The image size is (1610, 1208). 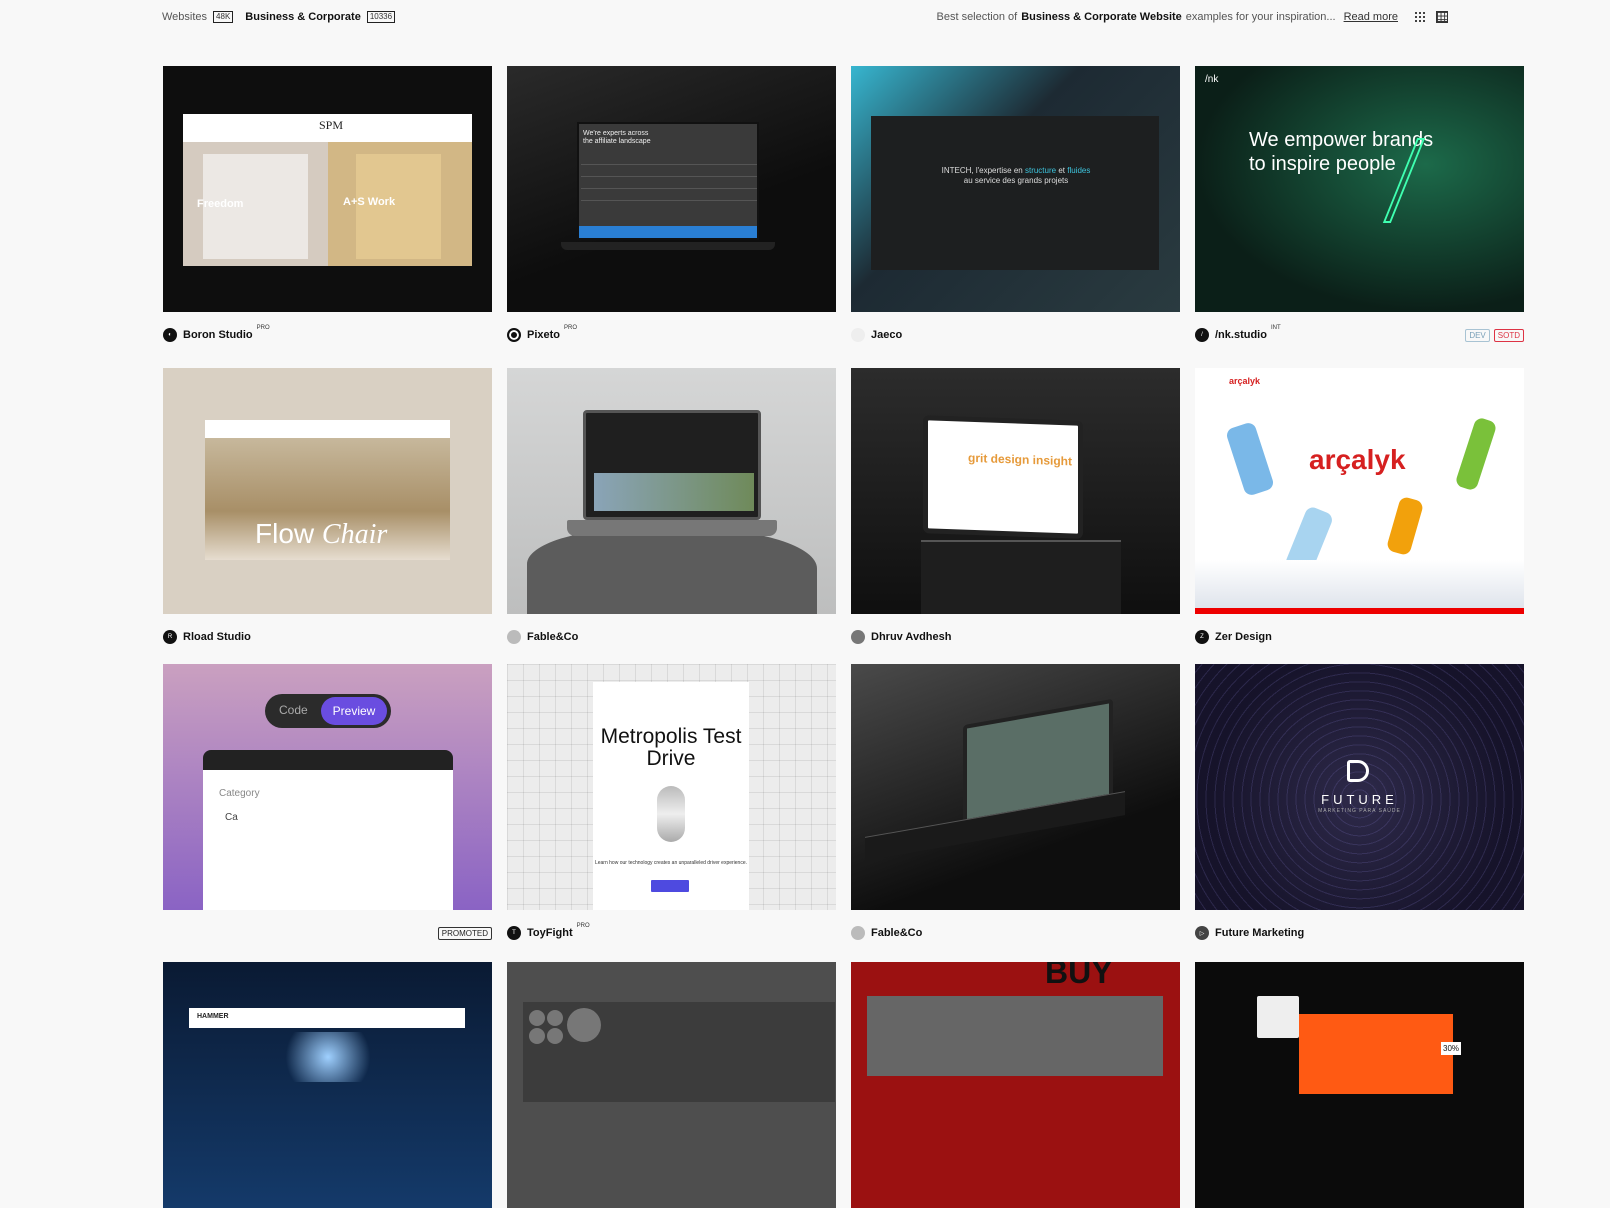 I want to click on author-name: Boron Studio, so click(x=218, y=335).